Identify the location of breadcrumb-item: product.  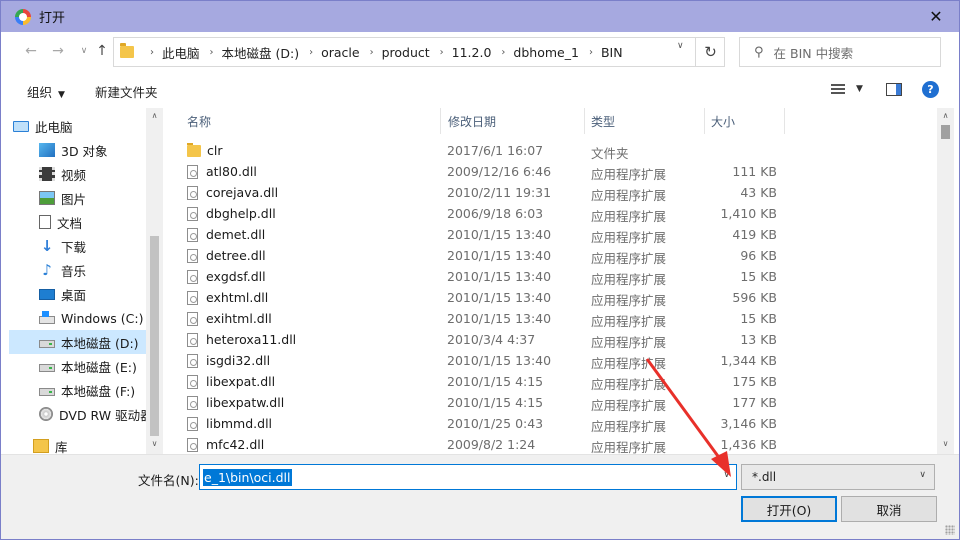
(406, 52).